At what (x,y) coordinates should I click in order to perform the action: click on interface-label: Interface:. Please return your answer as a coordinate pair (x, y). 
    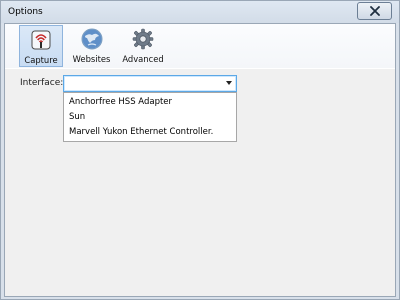
    Looking at the image, I should click on (42, 83).